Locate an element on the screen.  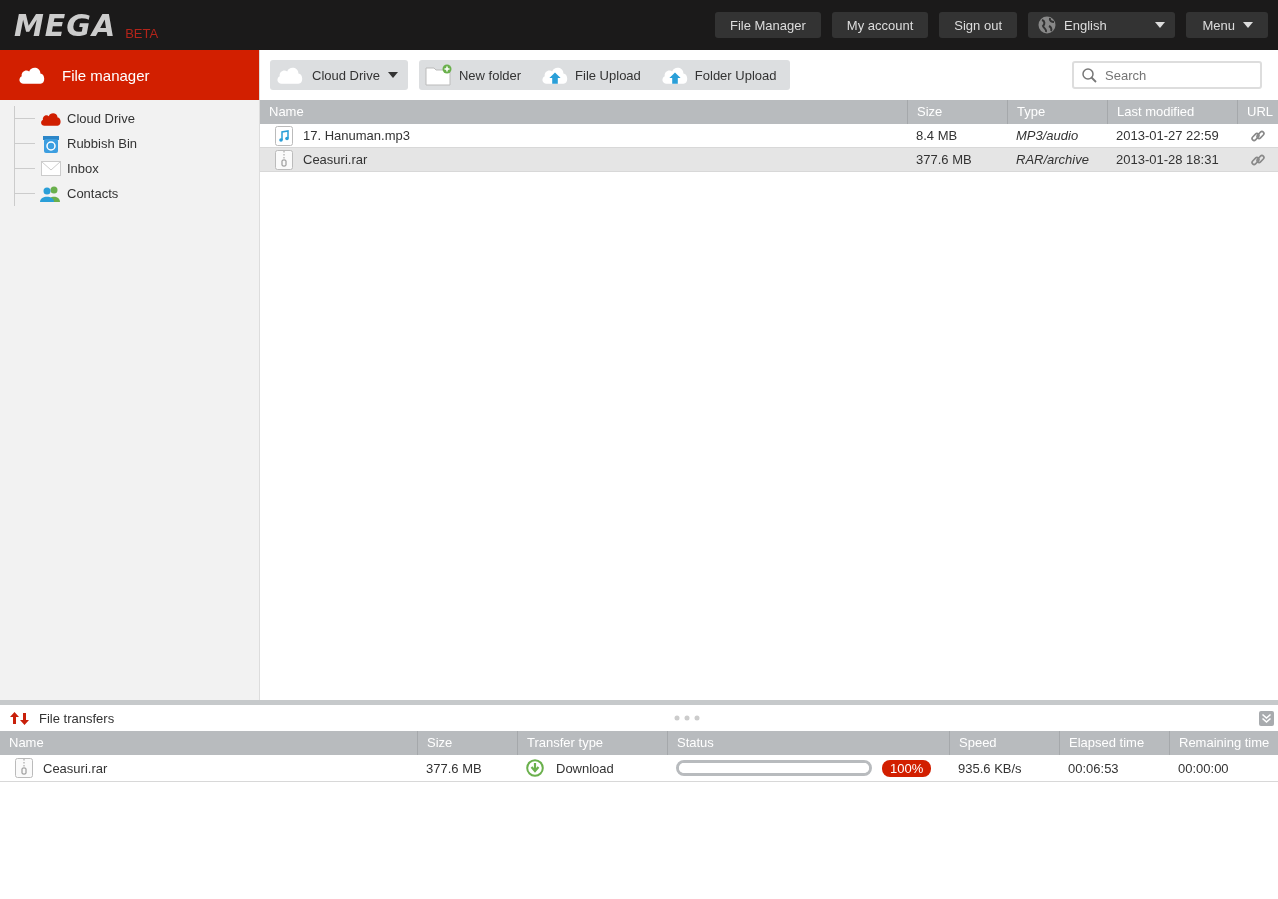
table-cell: 2013-01-27 22:59 is located at coordinates (1167, 135).